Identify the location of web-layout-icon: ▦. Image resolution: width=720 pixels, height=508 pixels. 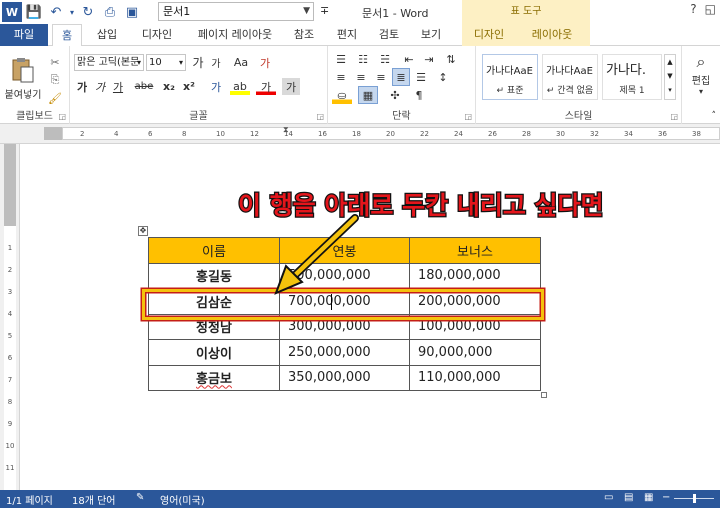
(648, 497).